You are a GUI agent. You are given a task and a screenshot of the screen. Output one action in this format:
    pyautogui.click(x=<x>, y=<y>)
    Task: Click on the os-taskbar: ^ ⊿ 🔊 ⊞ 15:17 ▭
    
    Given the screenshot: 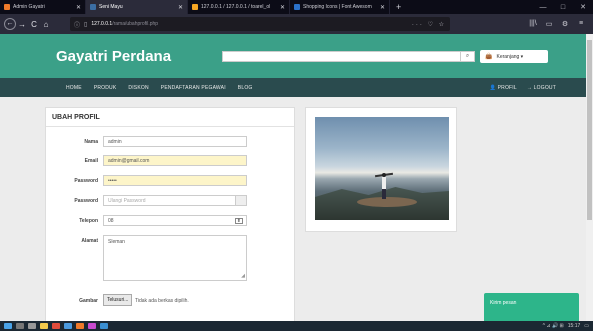 What is the action you would take?
    pyautogui.click(x=296, y=326)
    